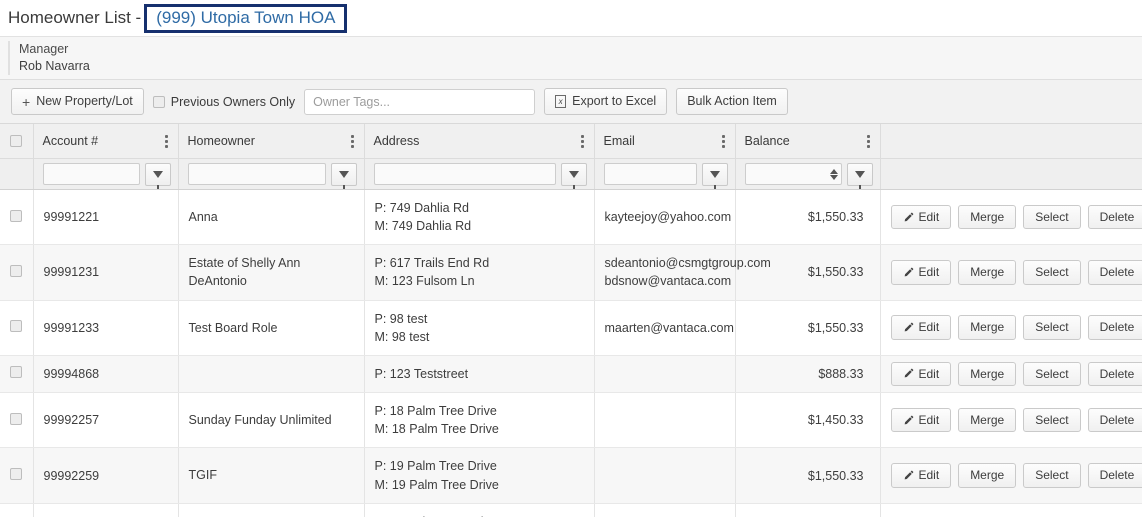  I want to click on cell-homeowner: Anna, so click(271, 217).